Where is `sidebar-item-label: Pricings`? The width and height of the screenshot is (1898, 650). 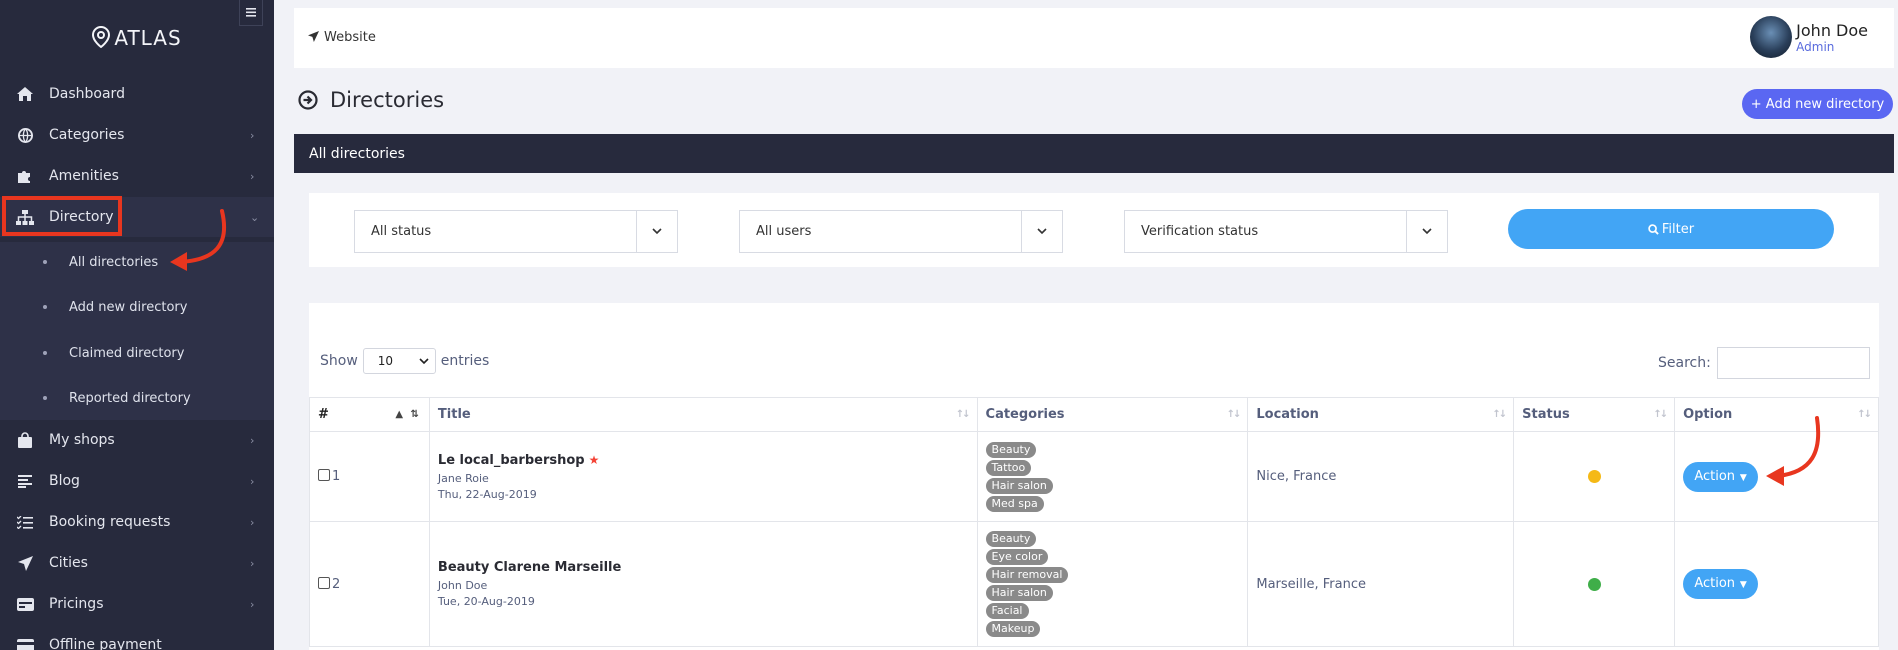 sidebar-item-label: Pricings is located at coordinates (76, 604).